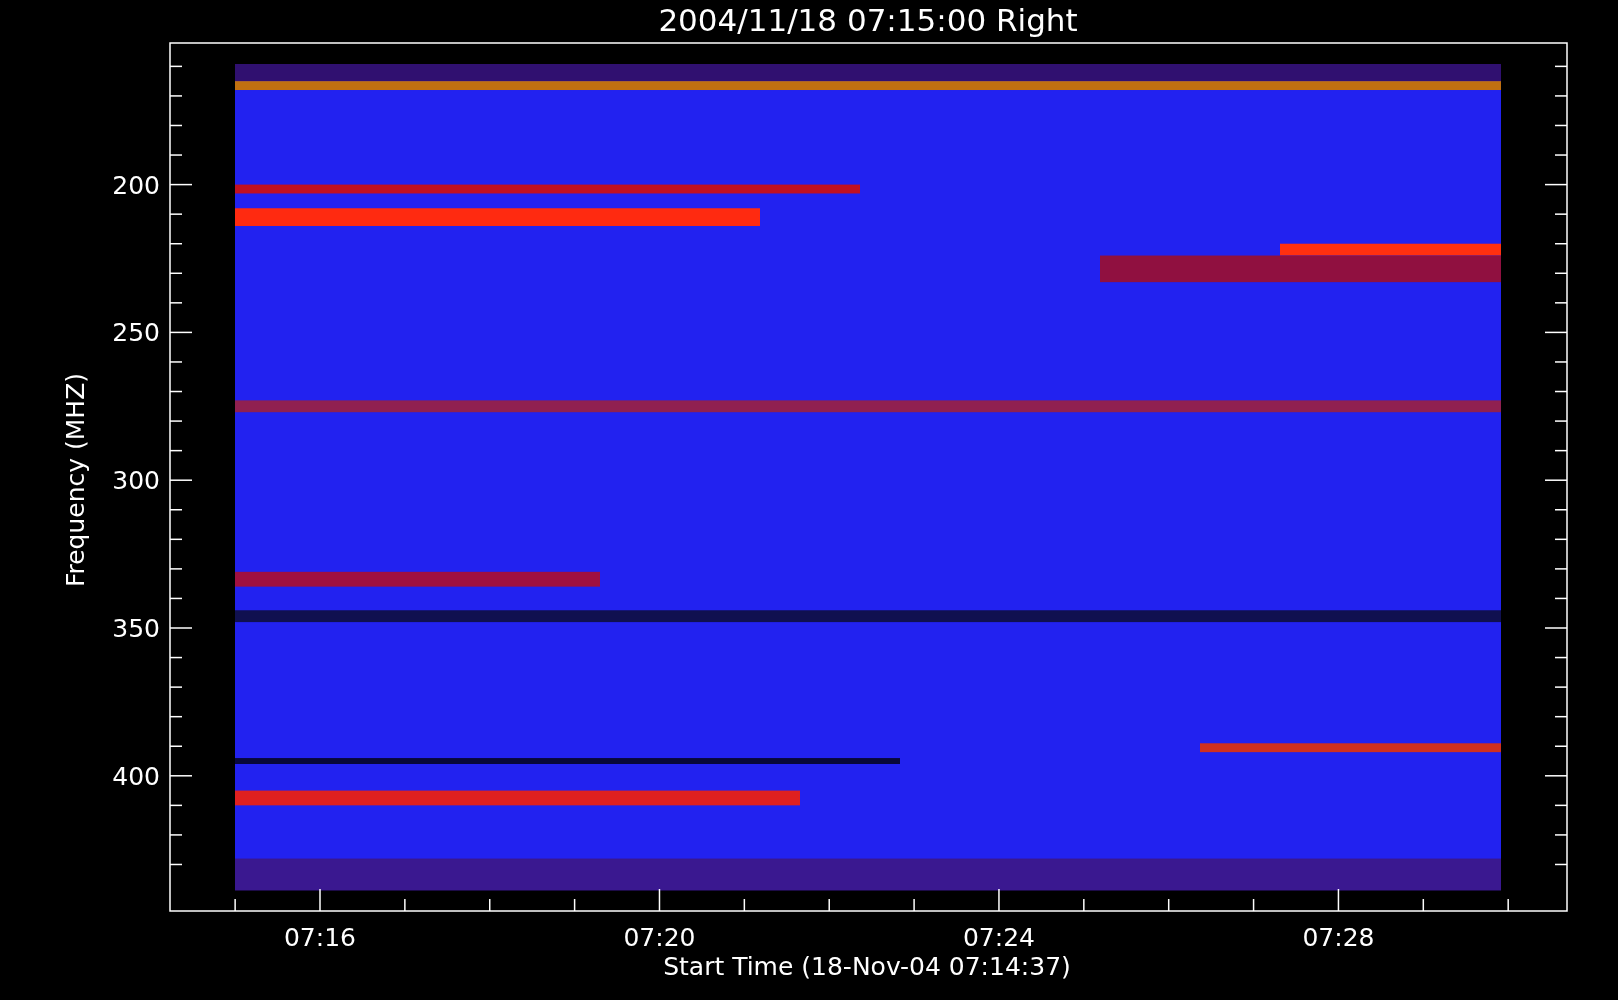 The width and height of the screenshot is (1618, 1000). I want to click on x-tick-label: 07:20, so click(659, 937).